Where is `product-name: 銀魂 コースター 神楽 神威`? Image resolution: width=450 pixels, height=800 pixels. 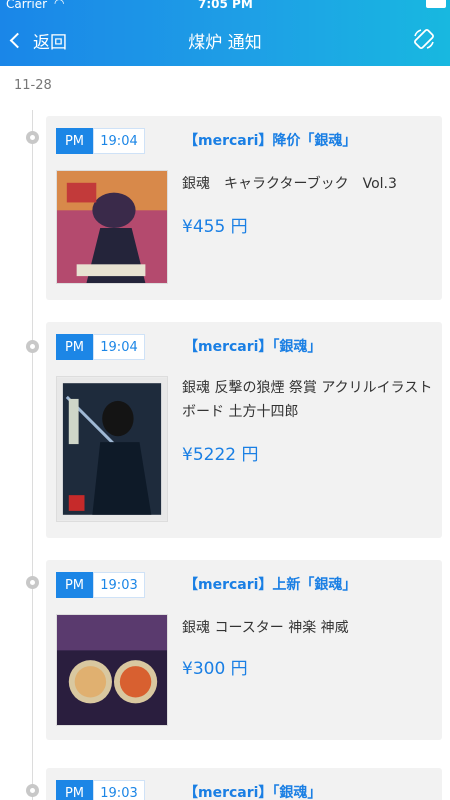
product-name: 銀魂 コースター 神楽 神威 is located at coordinates (265, 628).